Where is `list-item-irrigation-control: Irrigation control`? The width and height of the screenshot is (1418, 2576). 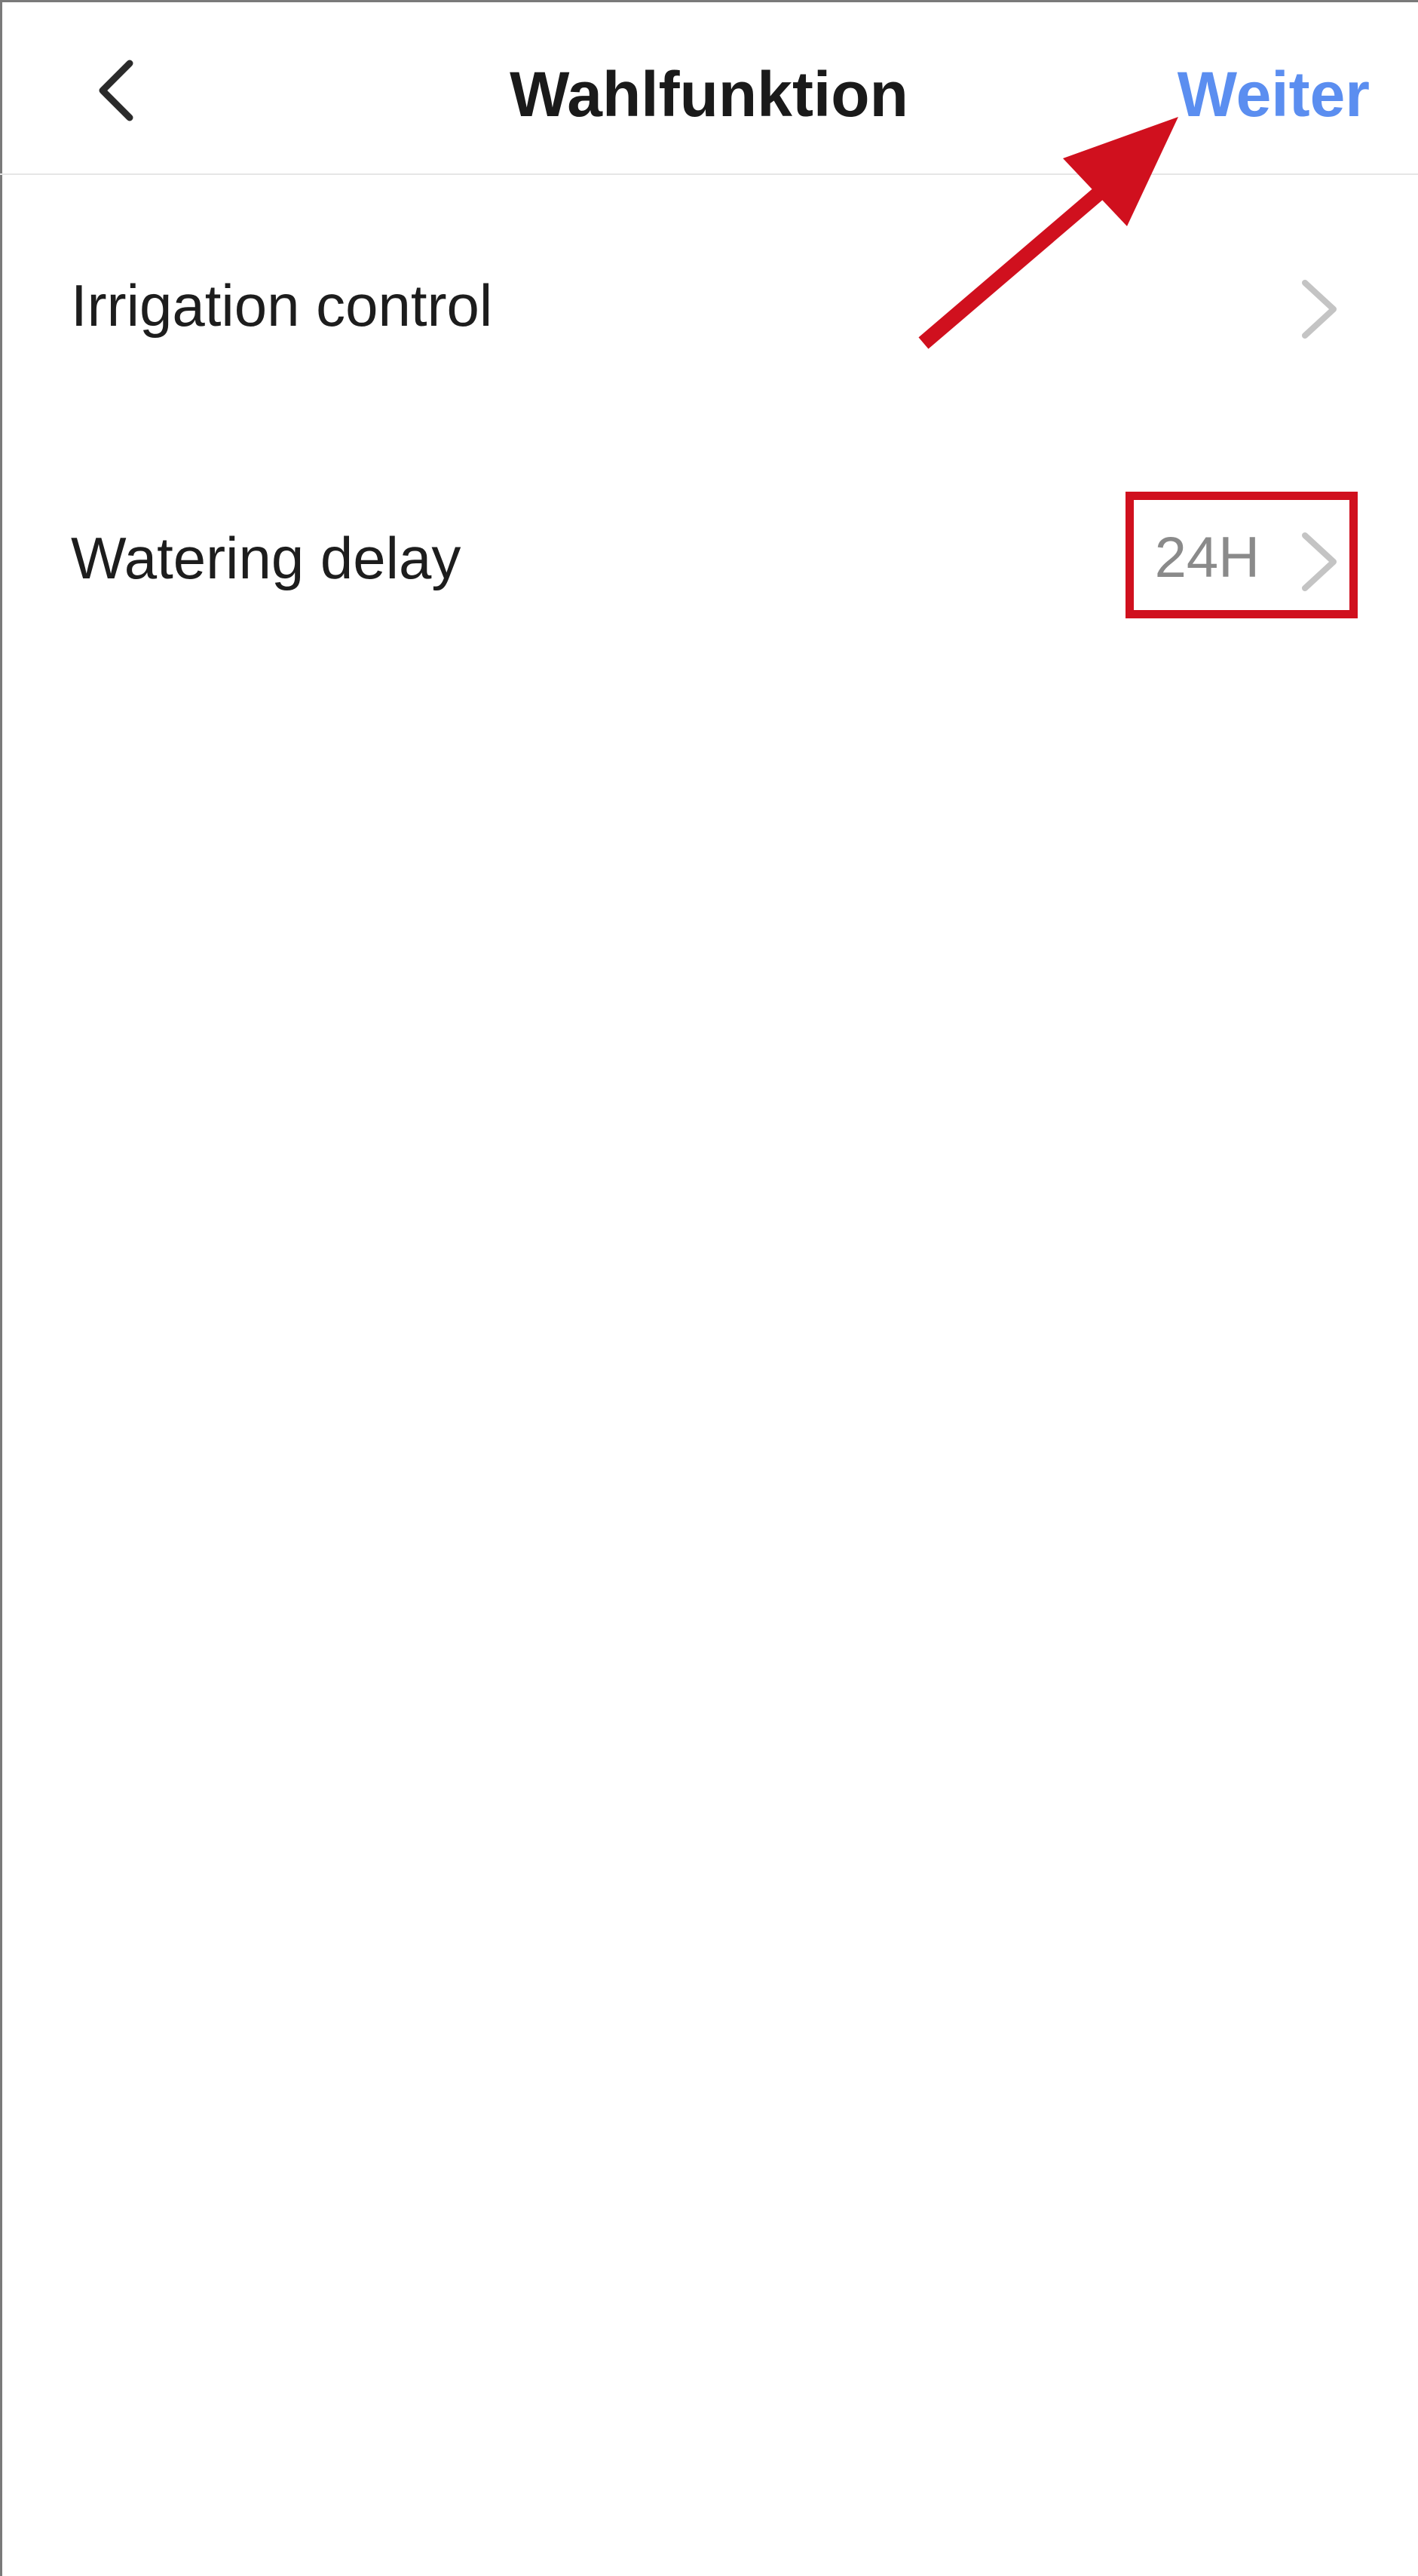 list-item-irrigation-control: Irrigation control is located at coordinates (709, 305).